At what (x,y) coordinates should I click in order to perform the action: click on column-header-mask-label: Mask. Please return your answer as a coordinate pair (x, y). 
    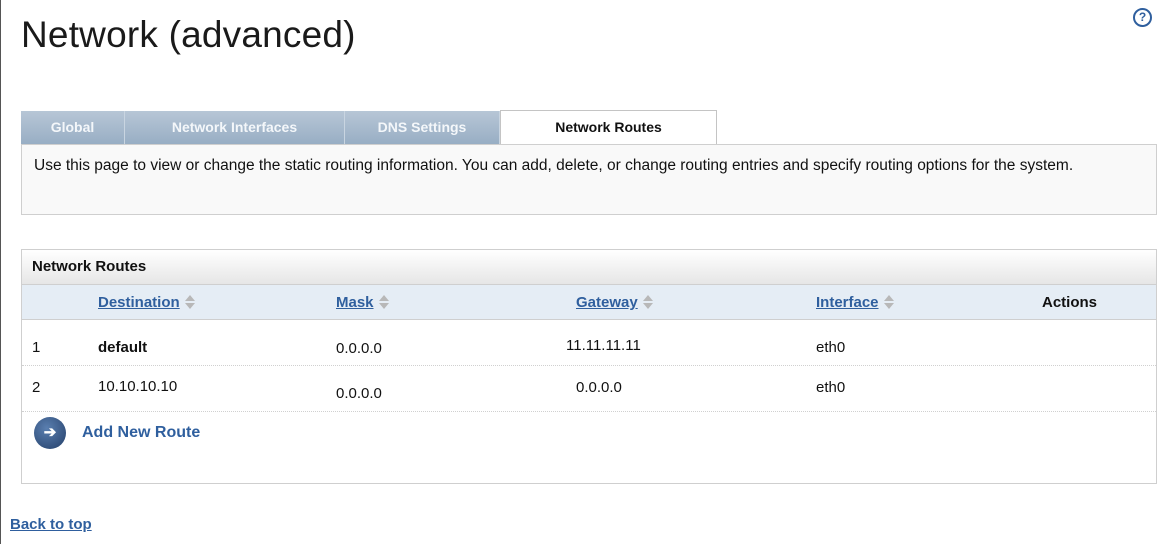
    Looking at the image, I should click on (355, 302).